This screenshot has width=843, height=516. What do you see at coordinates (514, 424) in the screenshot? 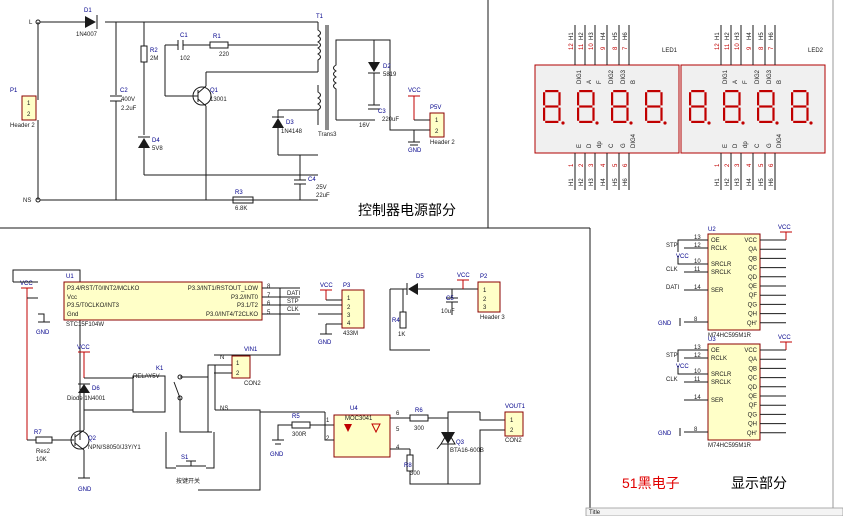
I see `VOUT1-connector` at bounding box center [514, 424].